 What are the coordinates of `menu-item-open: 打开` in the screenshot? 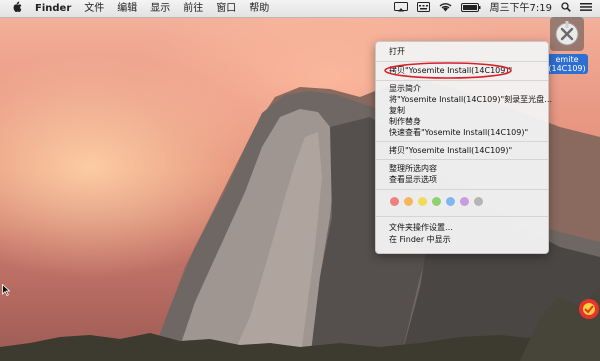 It's located at (397, 52).